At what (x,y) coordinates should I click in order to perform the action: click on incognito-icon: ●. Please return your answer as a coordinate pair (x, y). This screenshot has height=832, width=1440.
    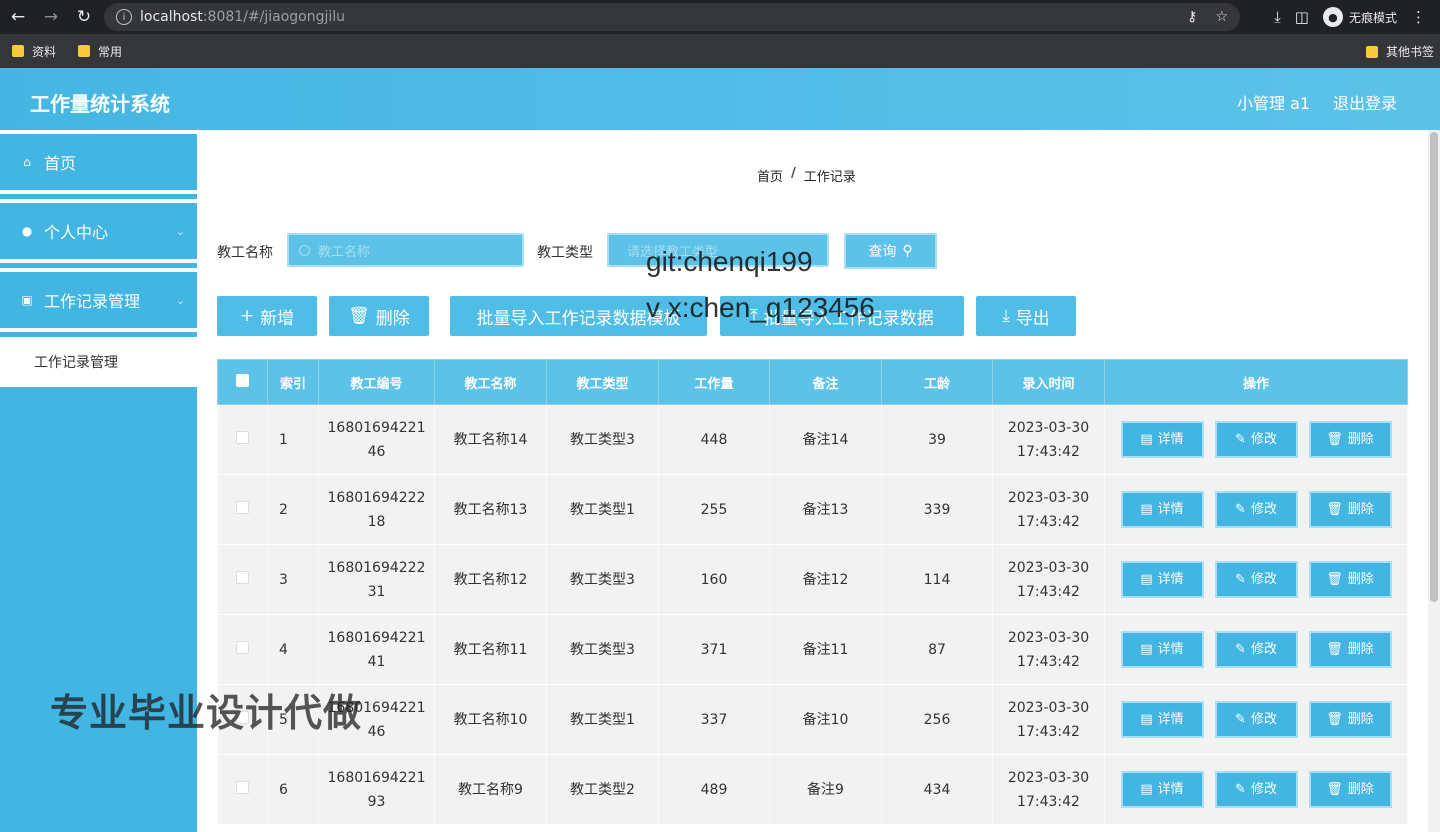
    Looking at the image, I should click on (1332, 17).